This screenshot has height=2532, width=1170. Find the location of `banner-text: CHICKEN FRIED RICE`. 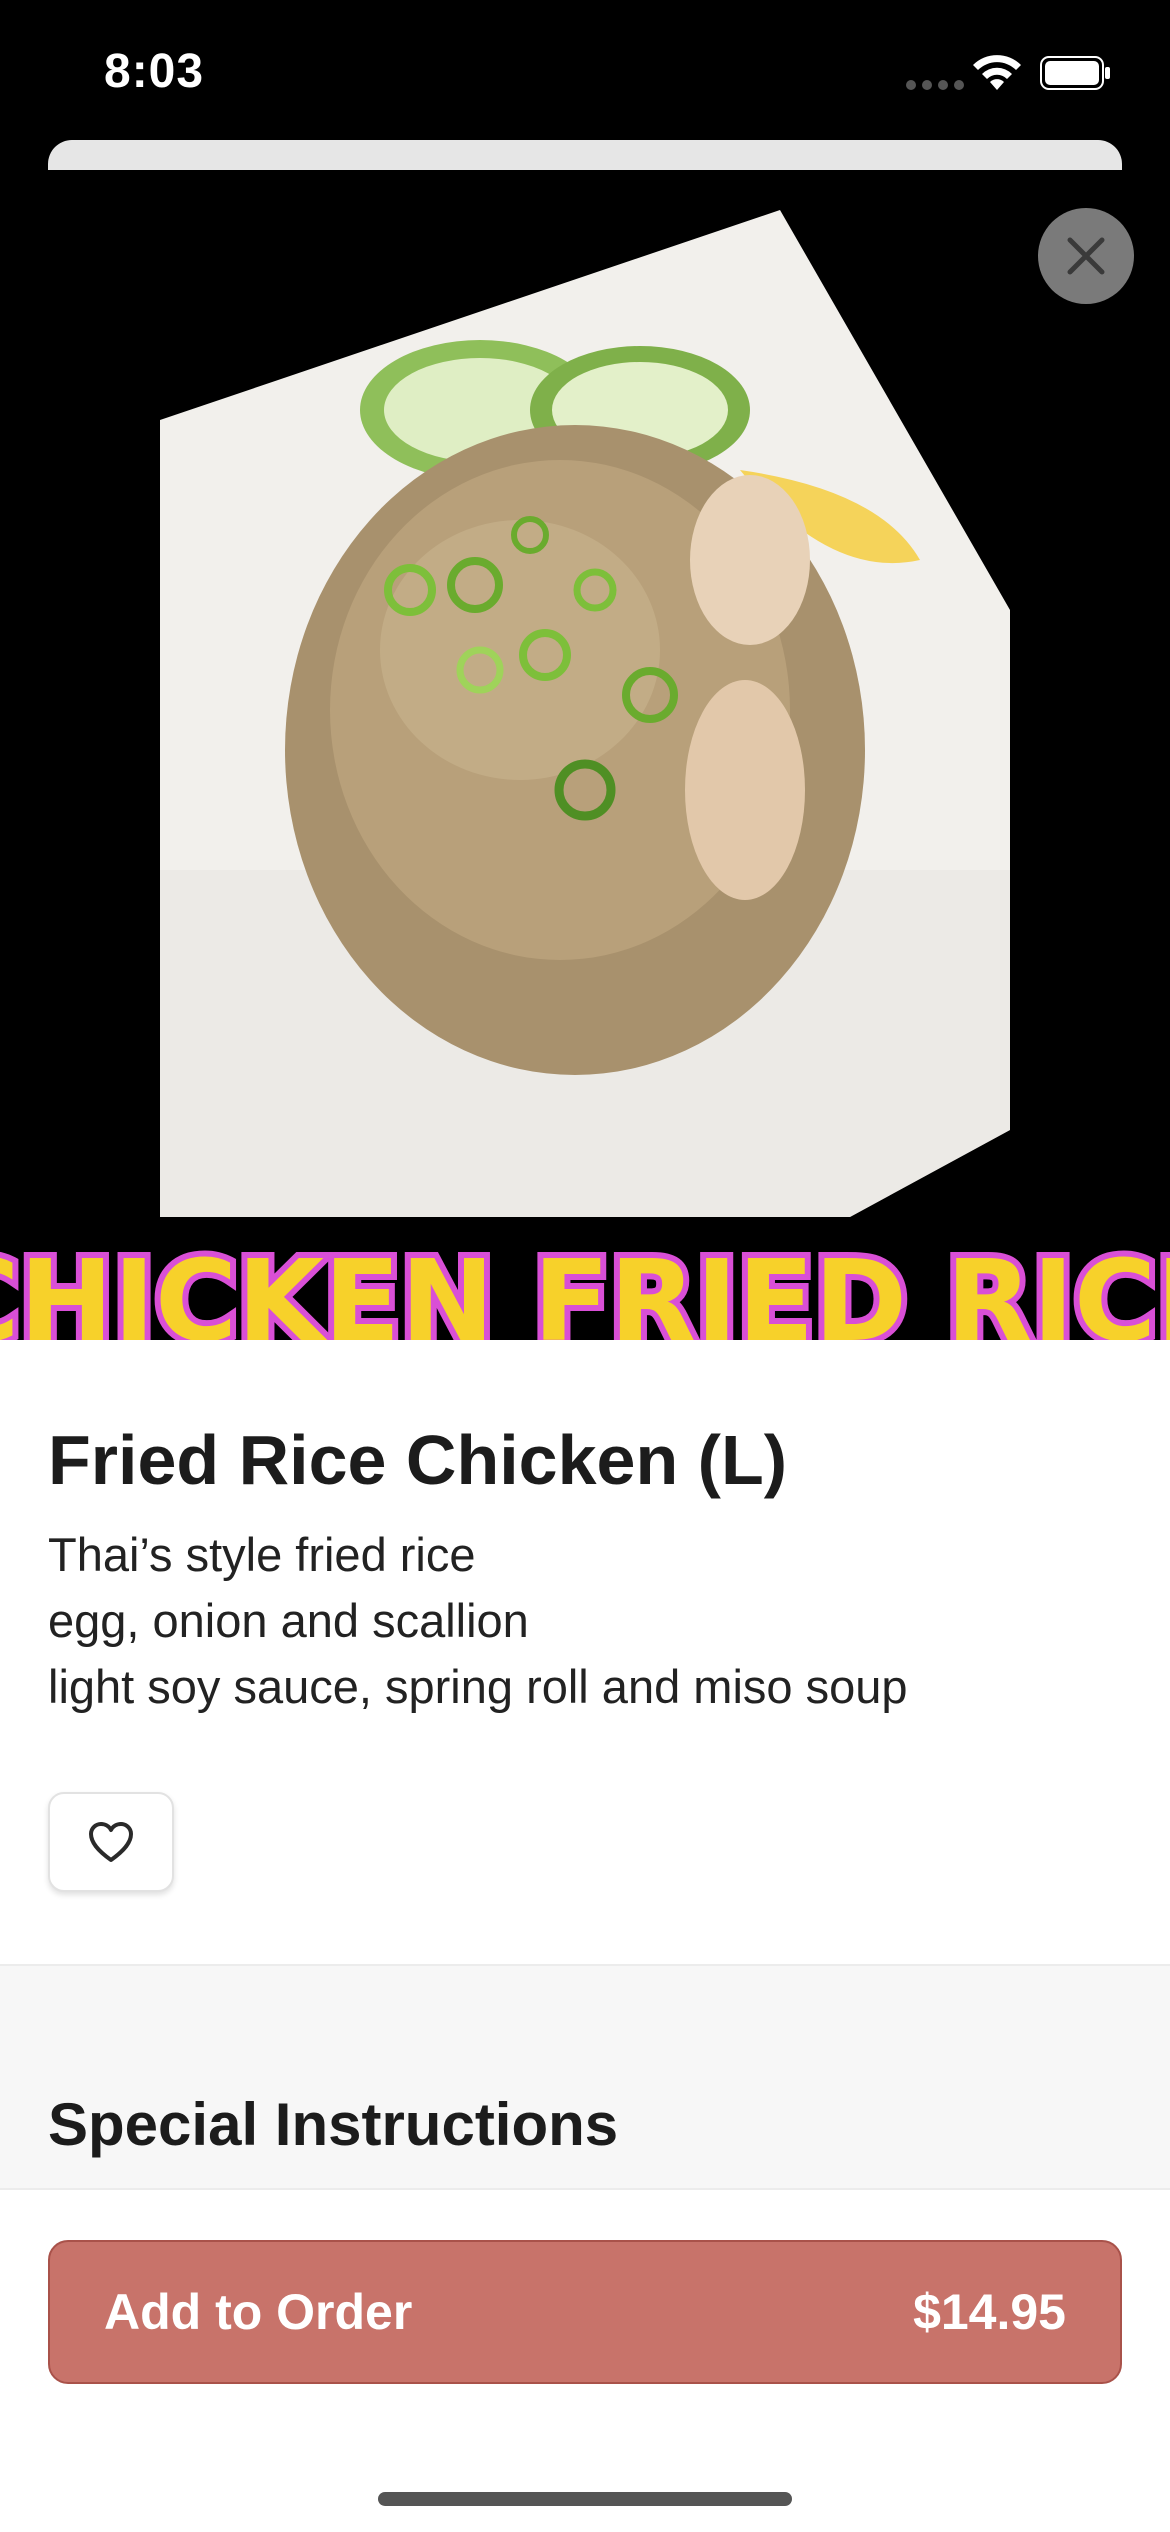

banner-text: CHICKEN FRIED RICE is located at coordinates (585, 1288).